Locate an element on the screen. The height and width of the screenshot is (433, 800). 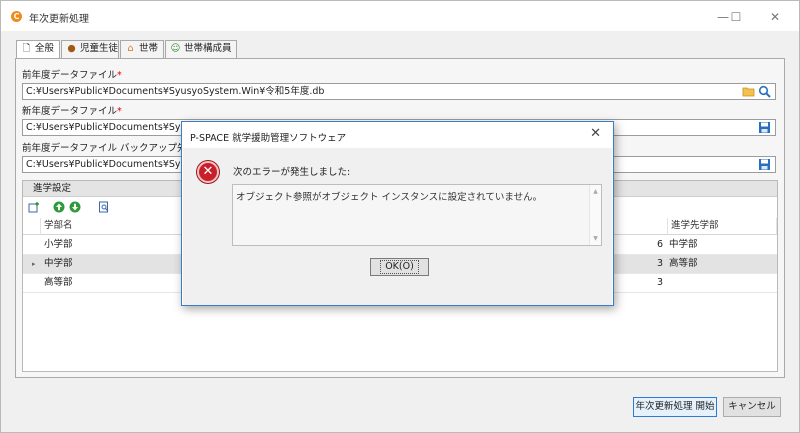
new-db-label: 新年度データファイル* is located at coordinates (72, 111).